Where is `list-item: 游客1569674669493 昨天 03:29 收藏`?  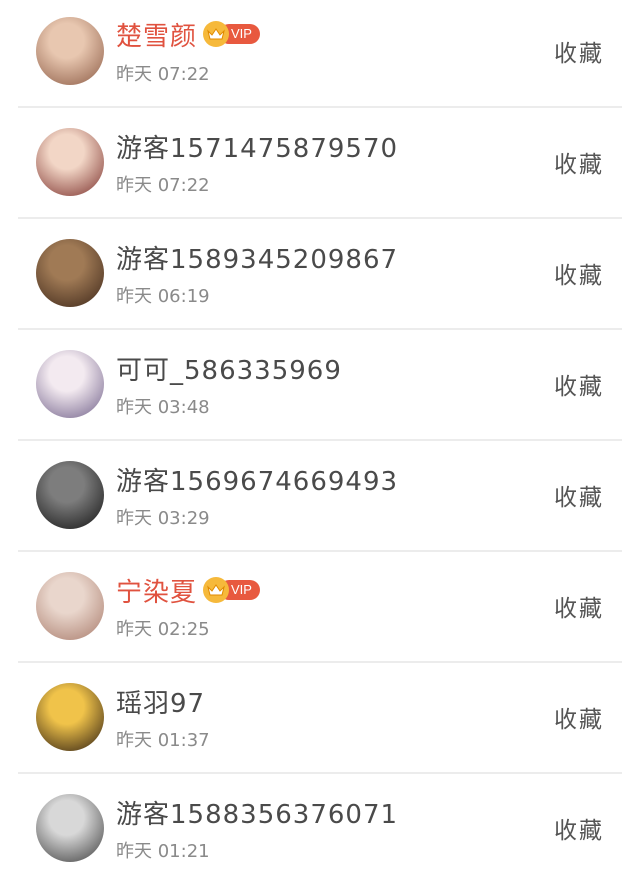
list-item: 游客1569674669493 昨天 03:29 收藏 is located at coordinates (320, 496).